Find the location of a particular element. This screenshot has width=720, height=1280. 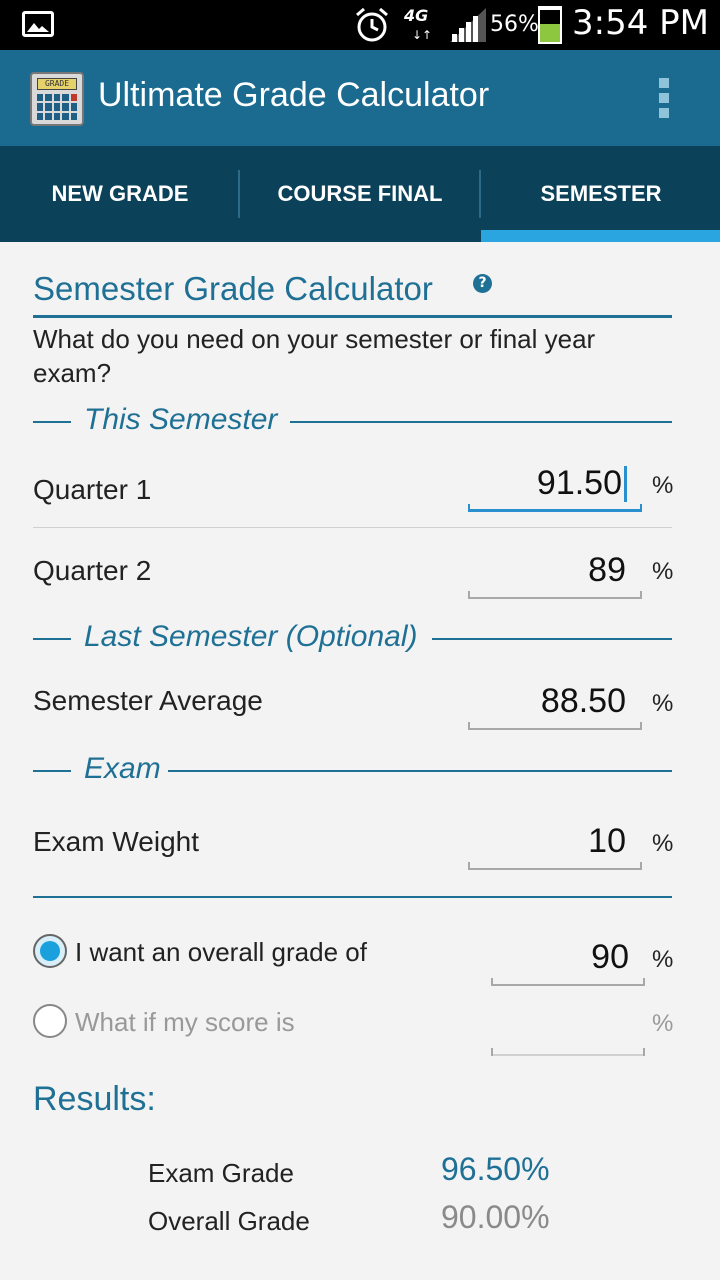

quarter2-input: 89 is located at coordinates (555, 575).